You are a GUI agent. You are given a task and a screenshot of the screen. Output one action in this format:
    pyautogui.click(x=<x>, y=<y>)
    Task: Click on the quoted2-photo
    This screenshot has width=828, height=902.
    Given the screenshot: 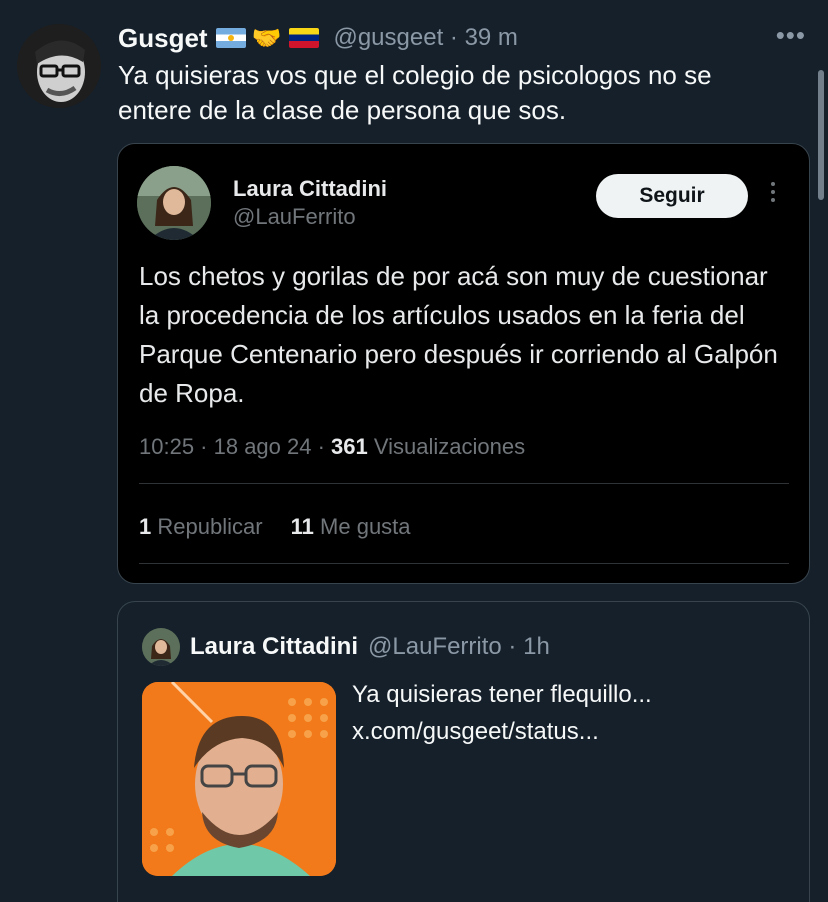 What is the action you would take?
    pyautogui.click(x=239, y=779)
    